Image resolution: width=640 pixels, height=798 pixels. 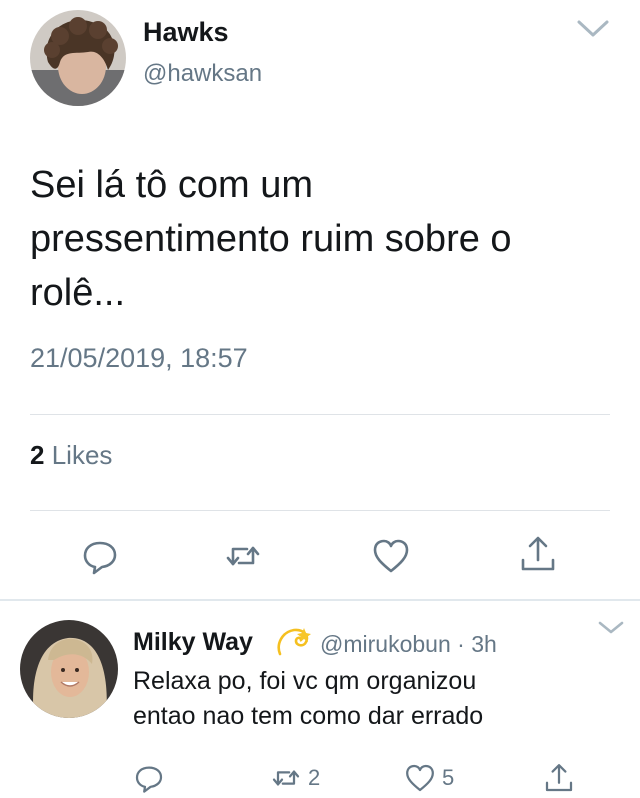 What do you see at coordinates (484, 644) in the screenshot?
I see `reply-time: 3h` at bounding box center [484, 644].